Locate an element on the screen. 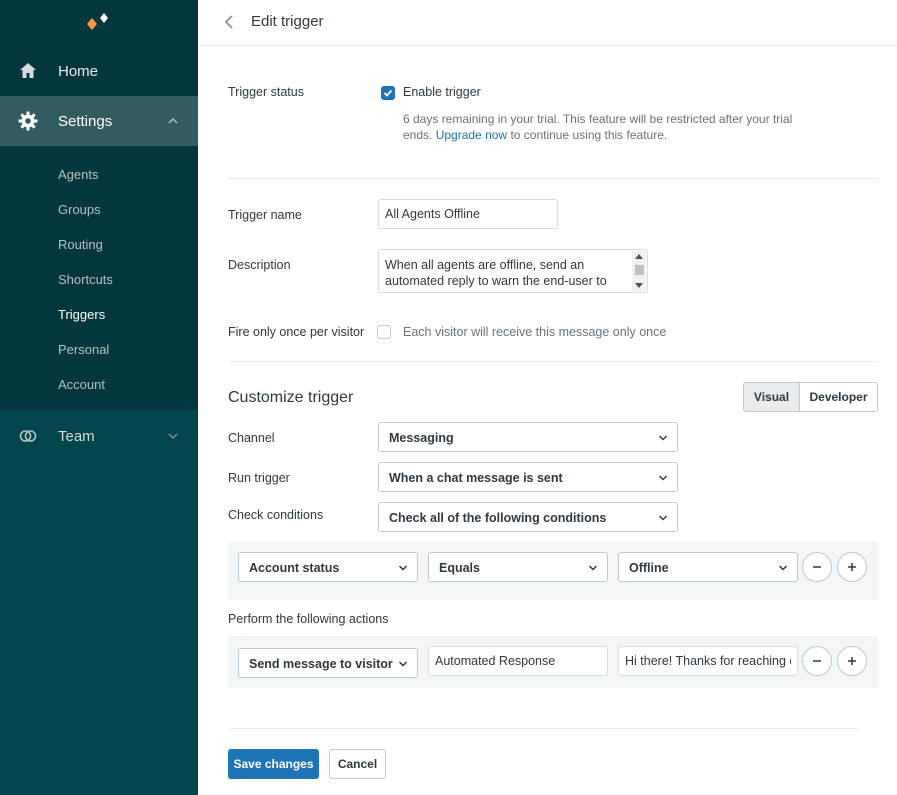 This screenshot has height=795, width=897. action-message-input is located at coordinates (708, 661).